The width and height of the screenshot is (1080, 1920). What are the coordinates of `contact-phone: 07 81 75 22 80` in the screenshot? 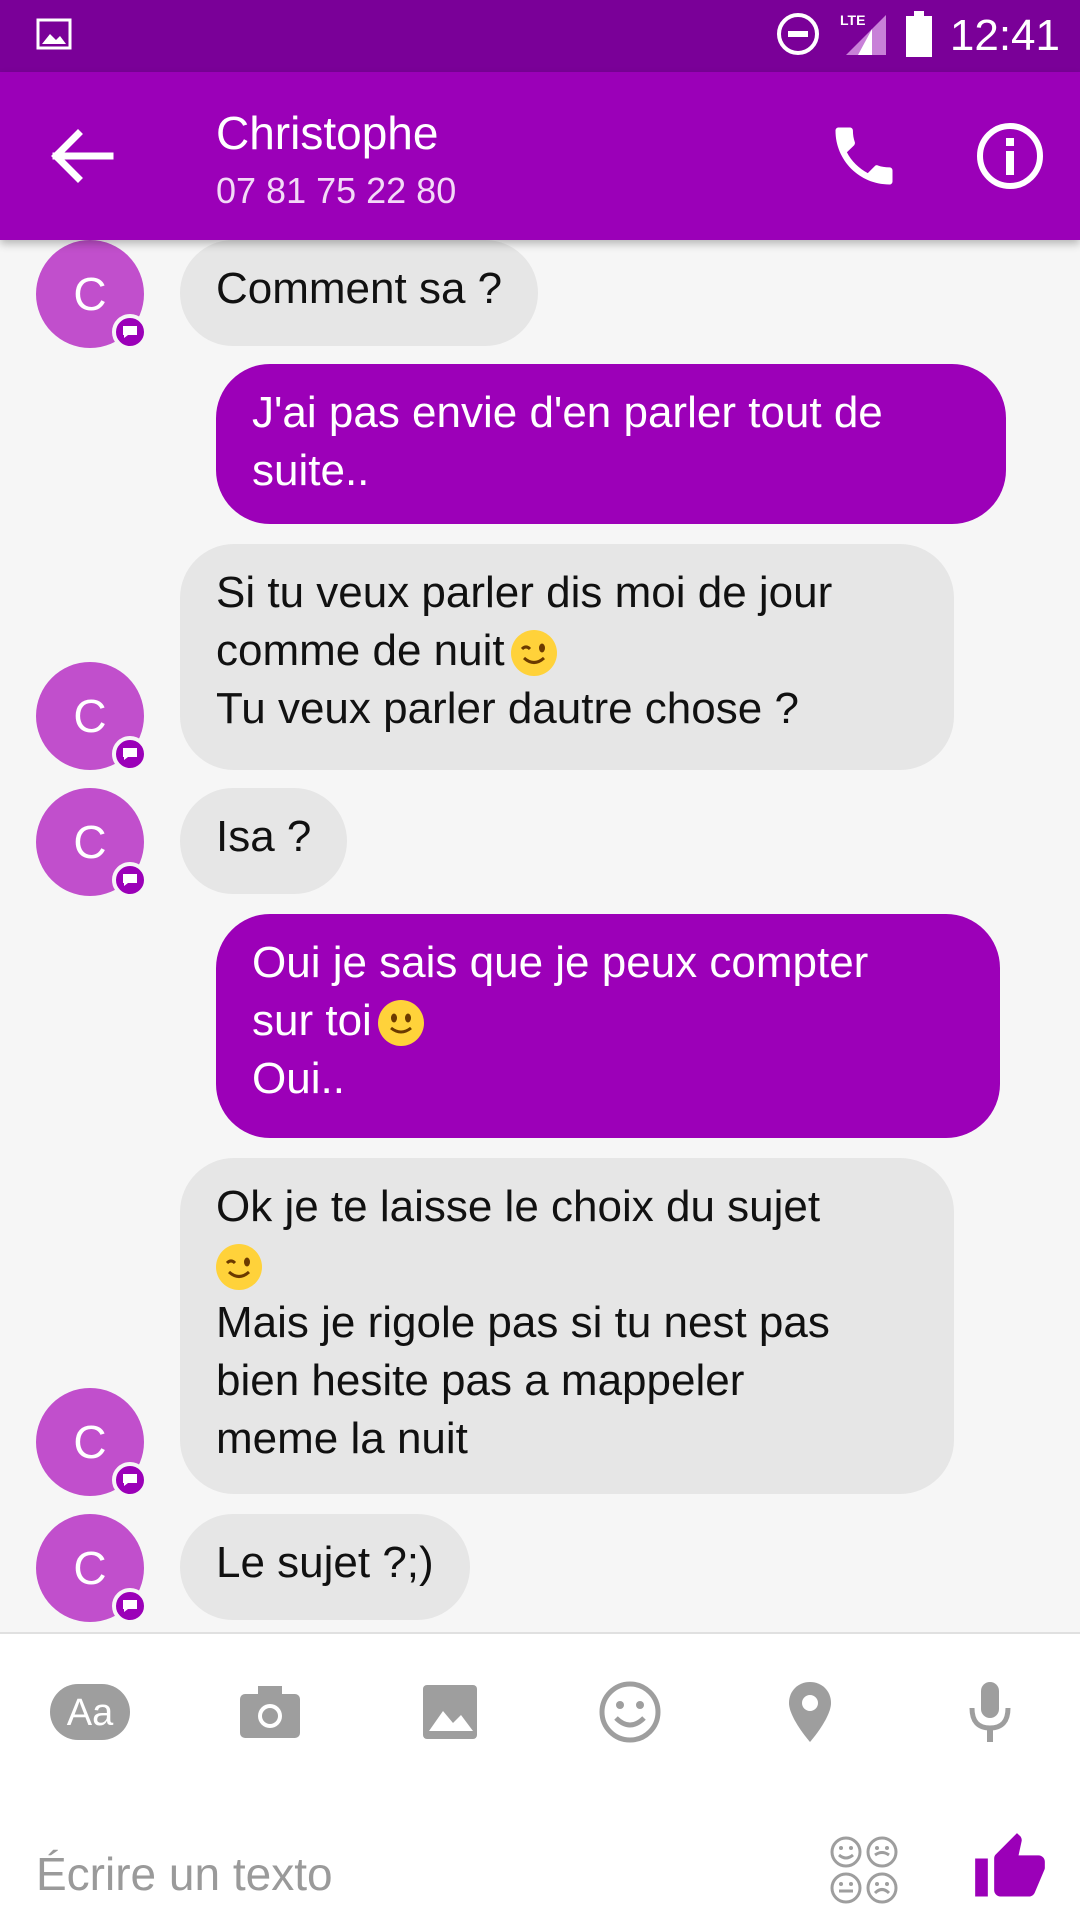 It's located at (336, 190).